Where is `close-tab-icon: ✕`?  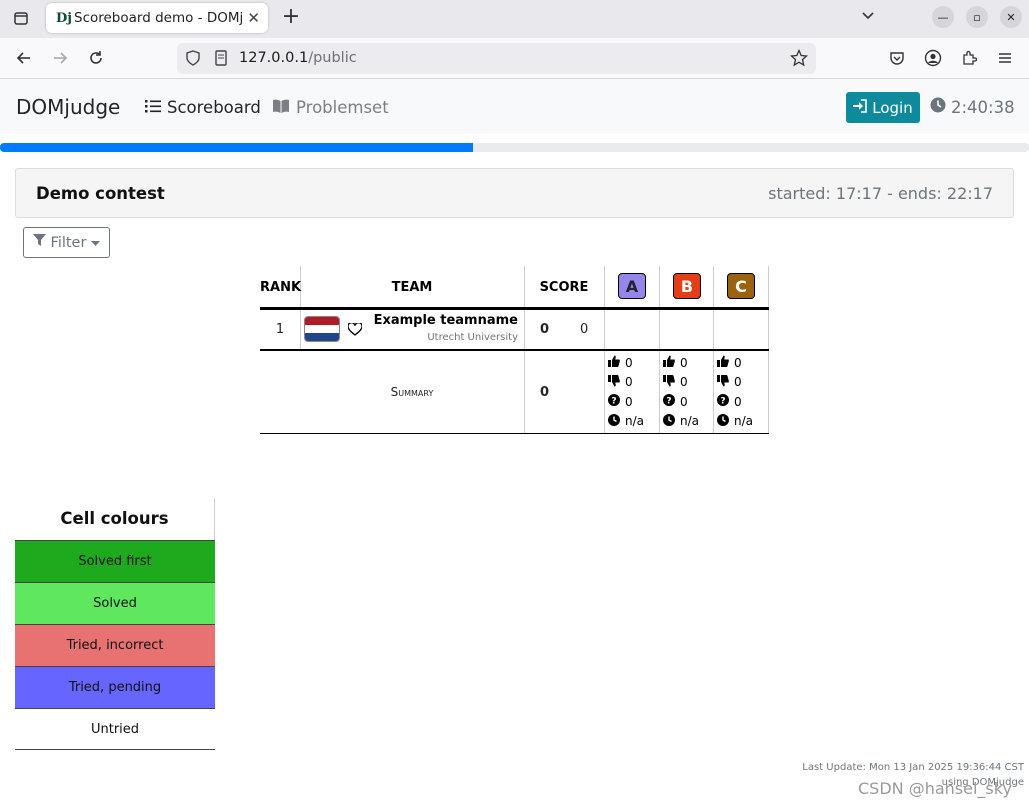 close-tab-icon: ✕ is located at coordinates (253, 18).